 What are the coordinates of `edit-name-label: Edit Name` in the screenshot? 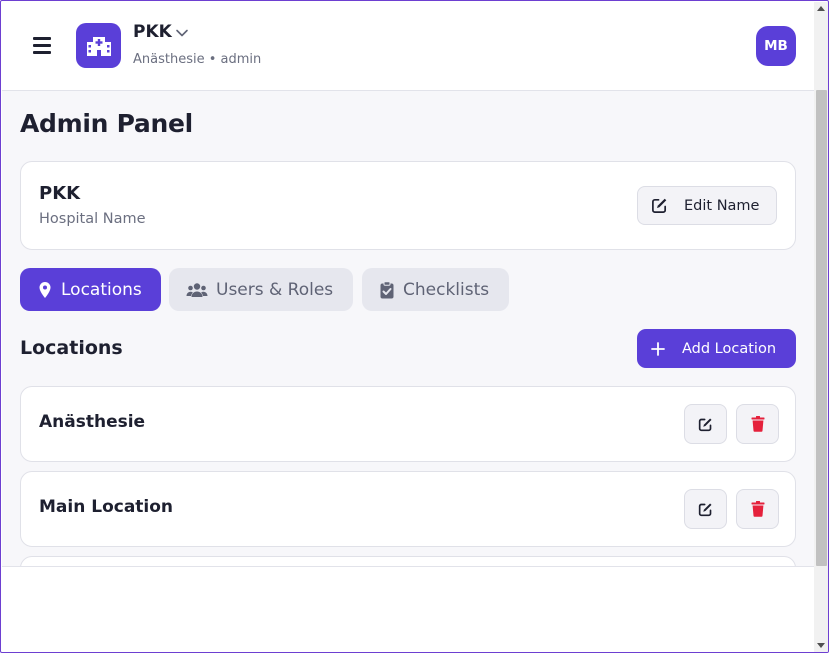 It's located at (722, 205).